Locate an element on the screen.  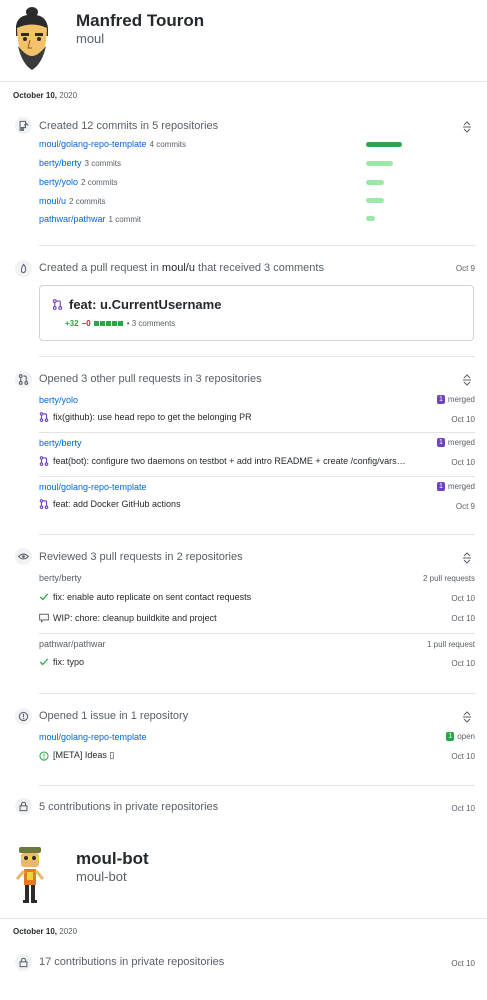
pr-date: Oct 9 is located at coordinates (465, 506).